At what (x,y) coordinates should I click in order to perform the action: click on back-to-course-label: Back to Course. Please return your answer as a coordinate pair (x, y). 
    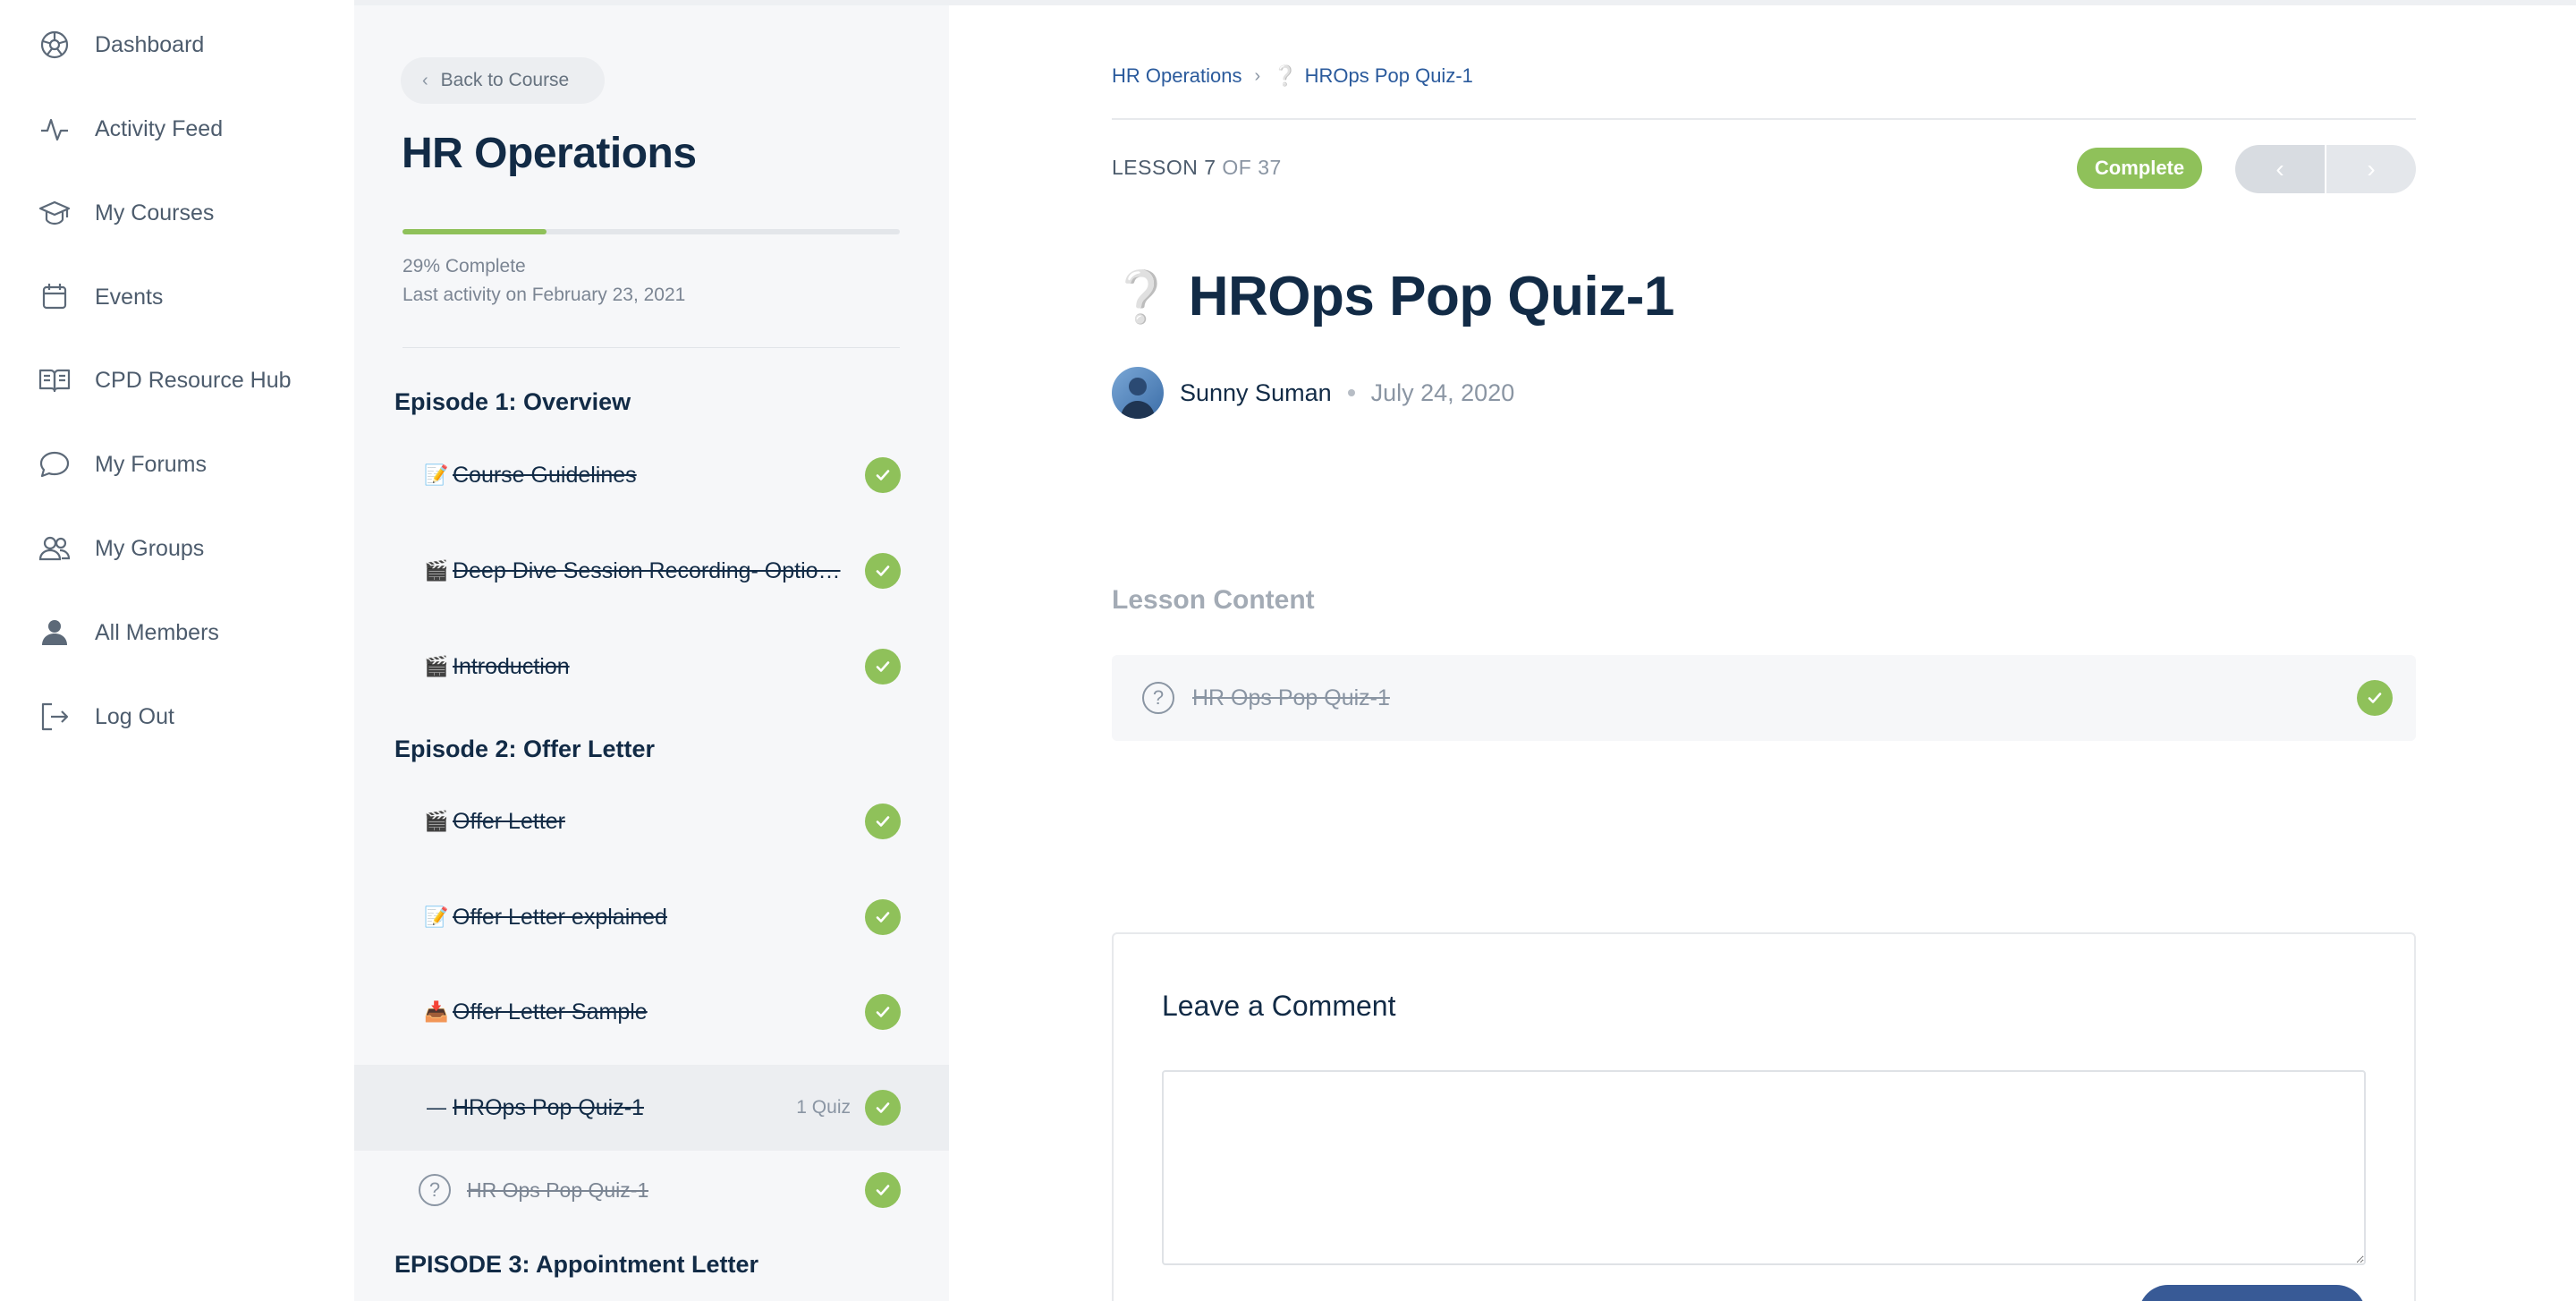
    Looking at the image, I should click on (505, 80).